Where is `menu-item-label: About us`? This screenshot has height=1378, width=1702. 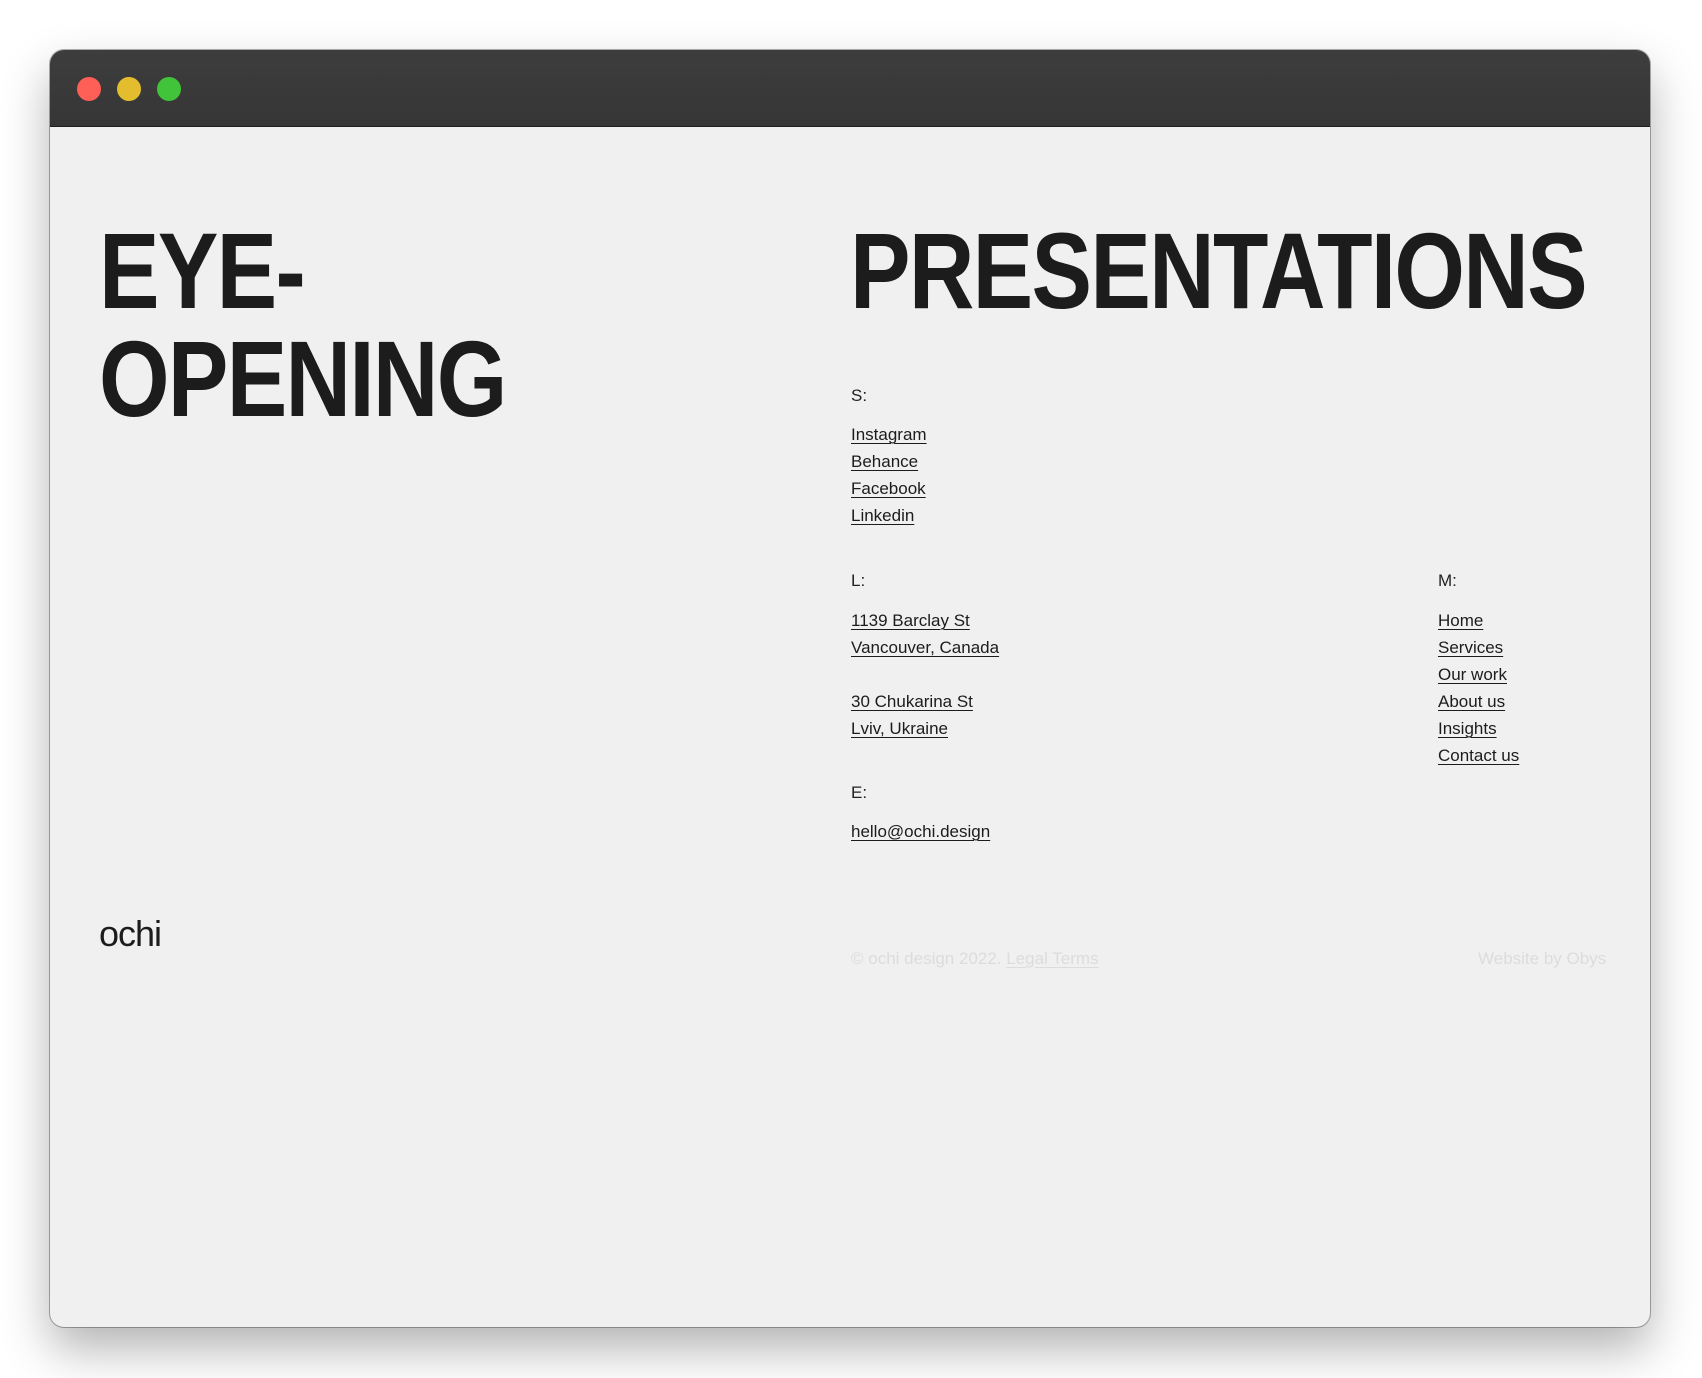
menu-item-label: About us is located at coordinates (1471, 701).